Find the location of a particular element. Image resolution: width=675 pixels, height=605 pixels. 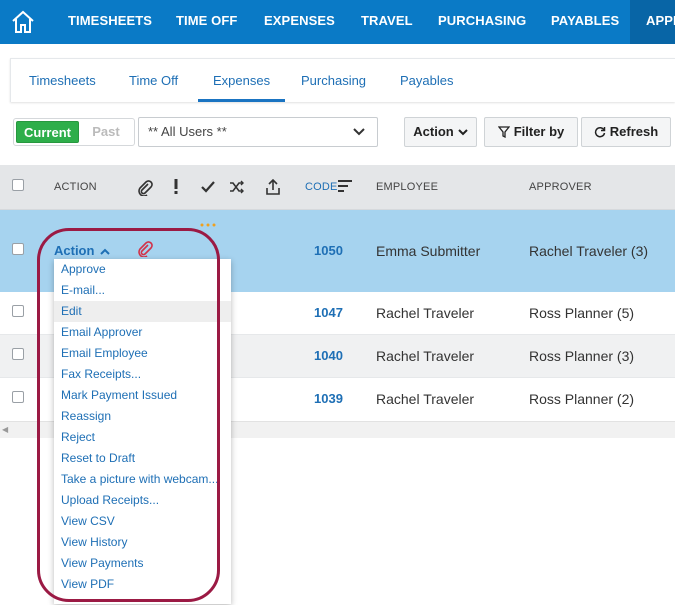

table-header: ACTION CODE EMPLOYEE APPROVER is located at coordinates (337, 187).